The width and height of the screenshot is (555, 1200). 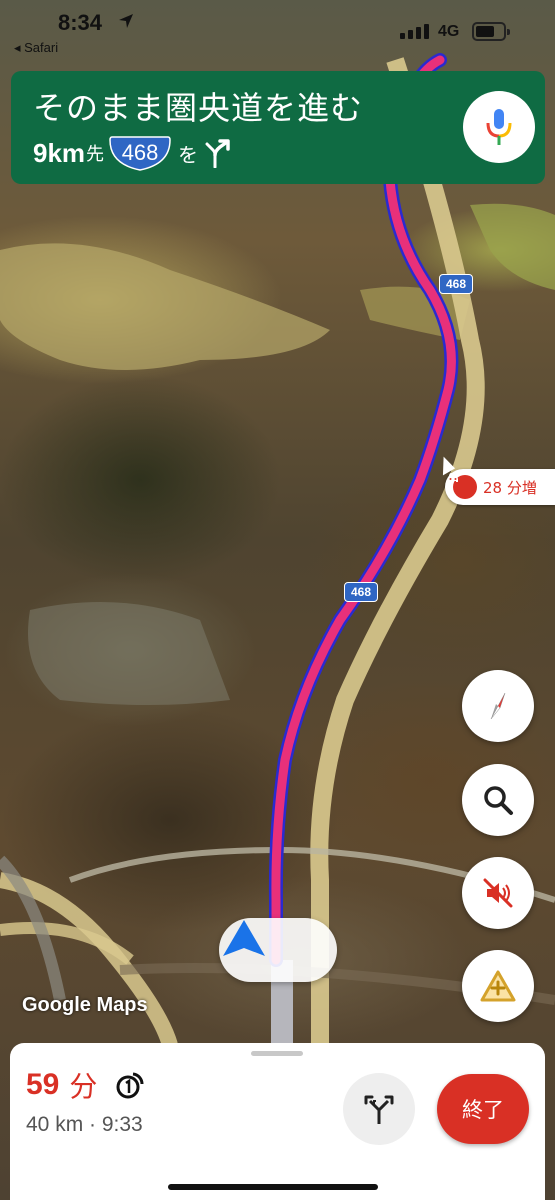 I want to click on compass-icon, so click(x=498, y=706).